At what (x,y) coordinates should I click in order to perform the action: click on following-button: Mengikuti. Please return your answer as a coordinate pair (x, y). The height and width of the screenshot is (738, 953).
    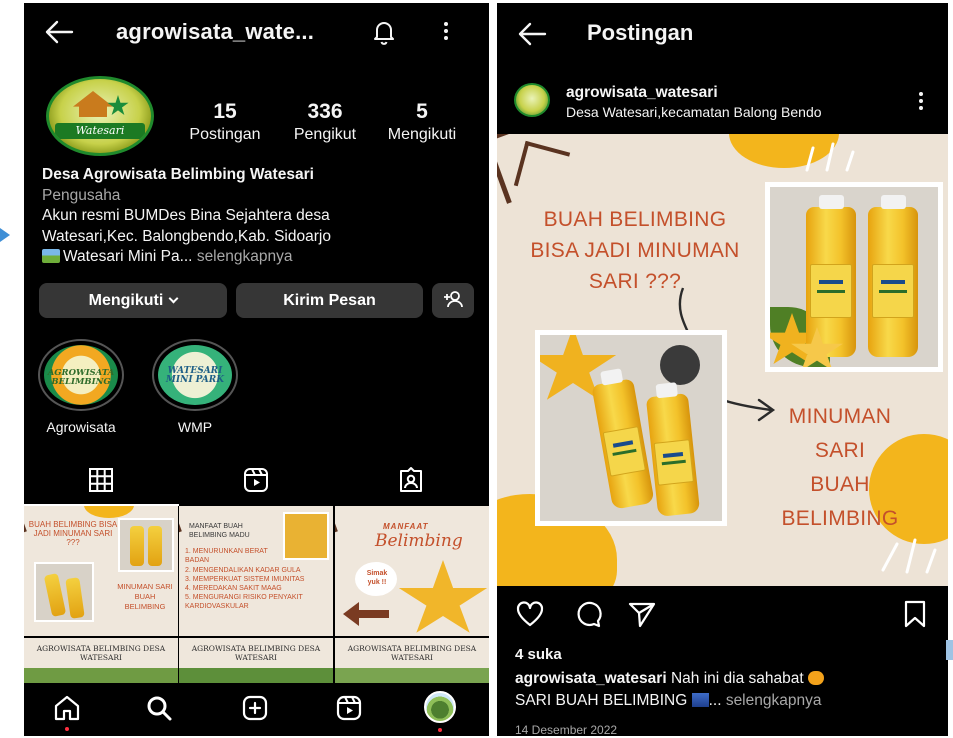
    Looking at the image, I should click on (133, 300).